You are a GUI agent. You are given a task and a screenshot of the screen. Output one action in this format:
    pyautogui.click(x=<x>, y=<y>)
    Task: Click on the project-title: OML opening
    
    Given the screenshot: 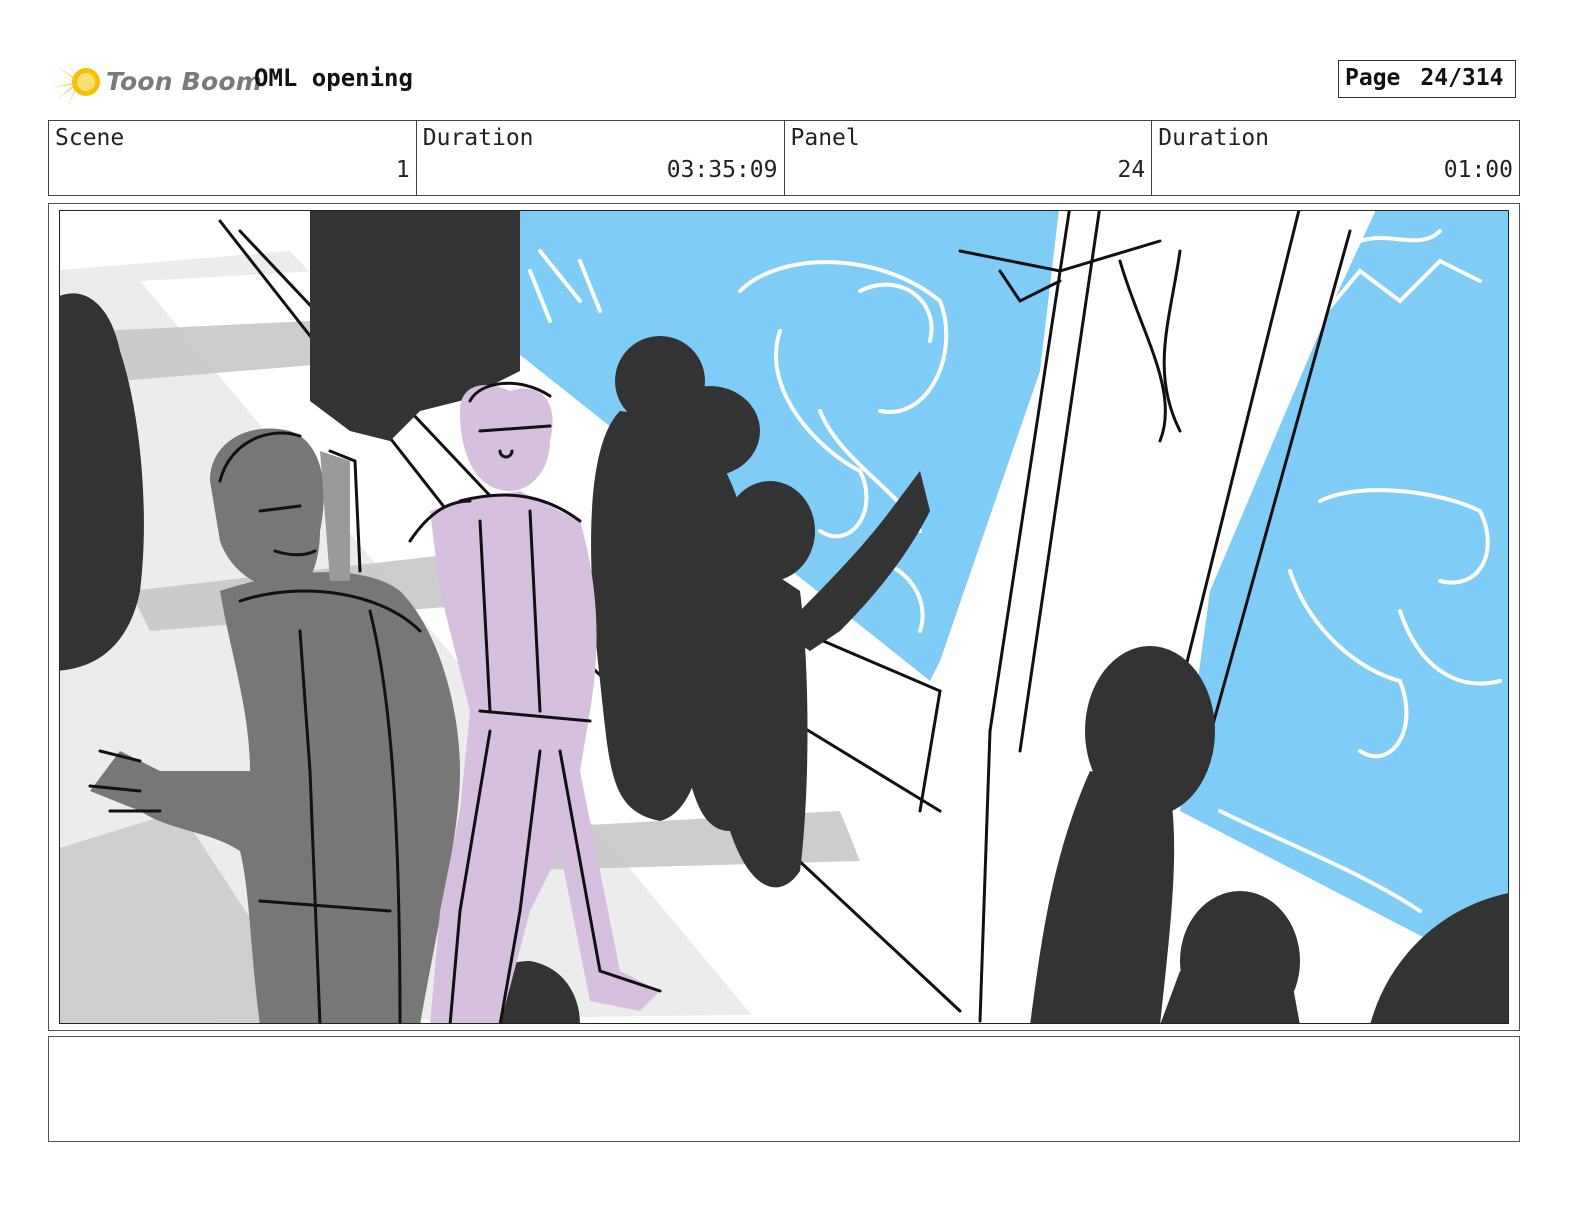 What is the action you would take?
    pyautogui.click(x=333, y=78)
    